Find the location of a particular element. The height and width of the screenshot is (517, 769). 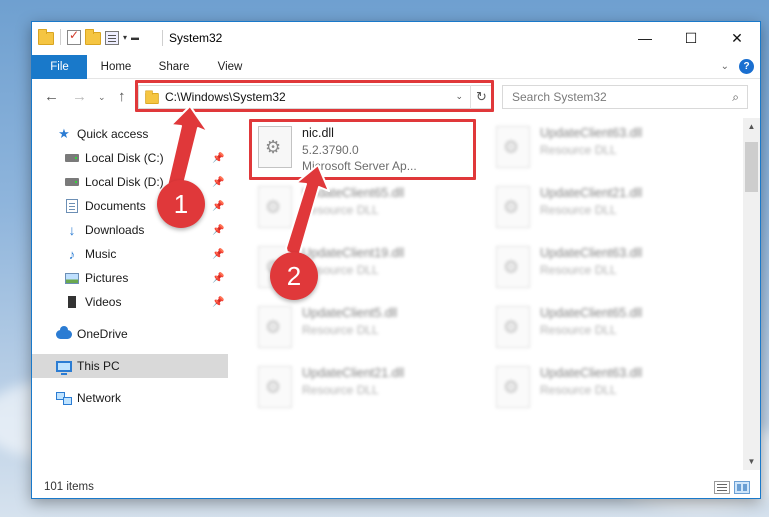

scroll-up-icon: ▲ is located at coordinates (751, 126).